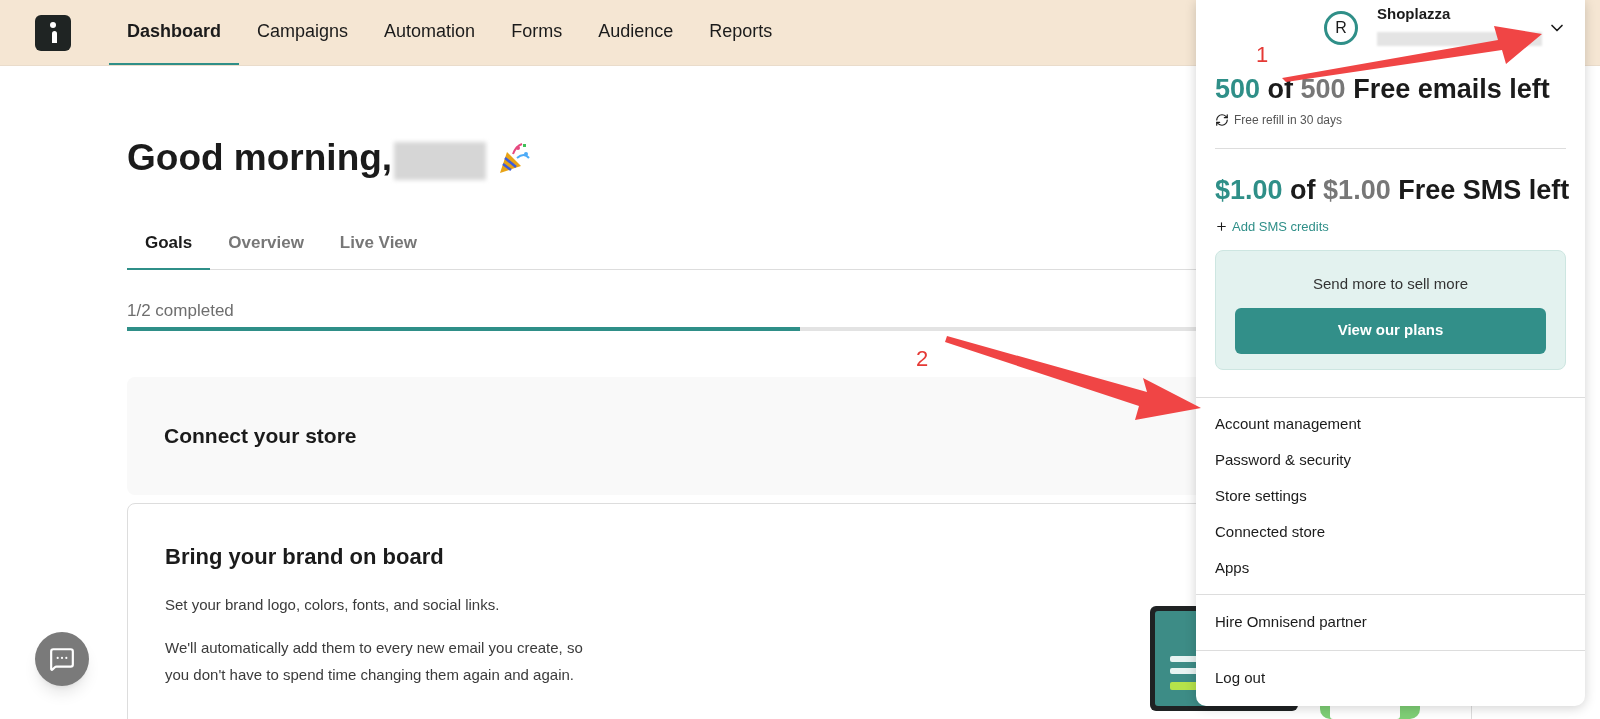 The image size is (1600, 719). I want to click on menu-item: Account management, so click(1390, 424).